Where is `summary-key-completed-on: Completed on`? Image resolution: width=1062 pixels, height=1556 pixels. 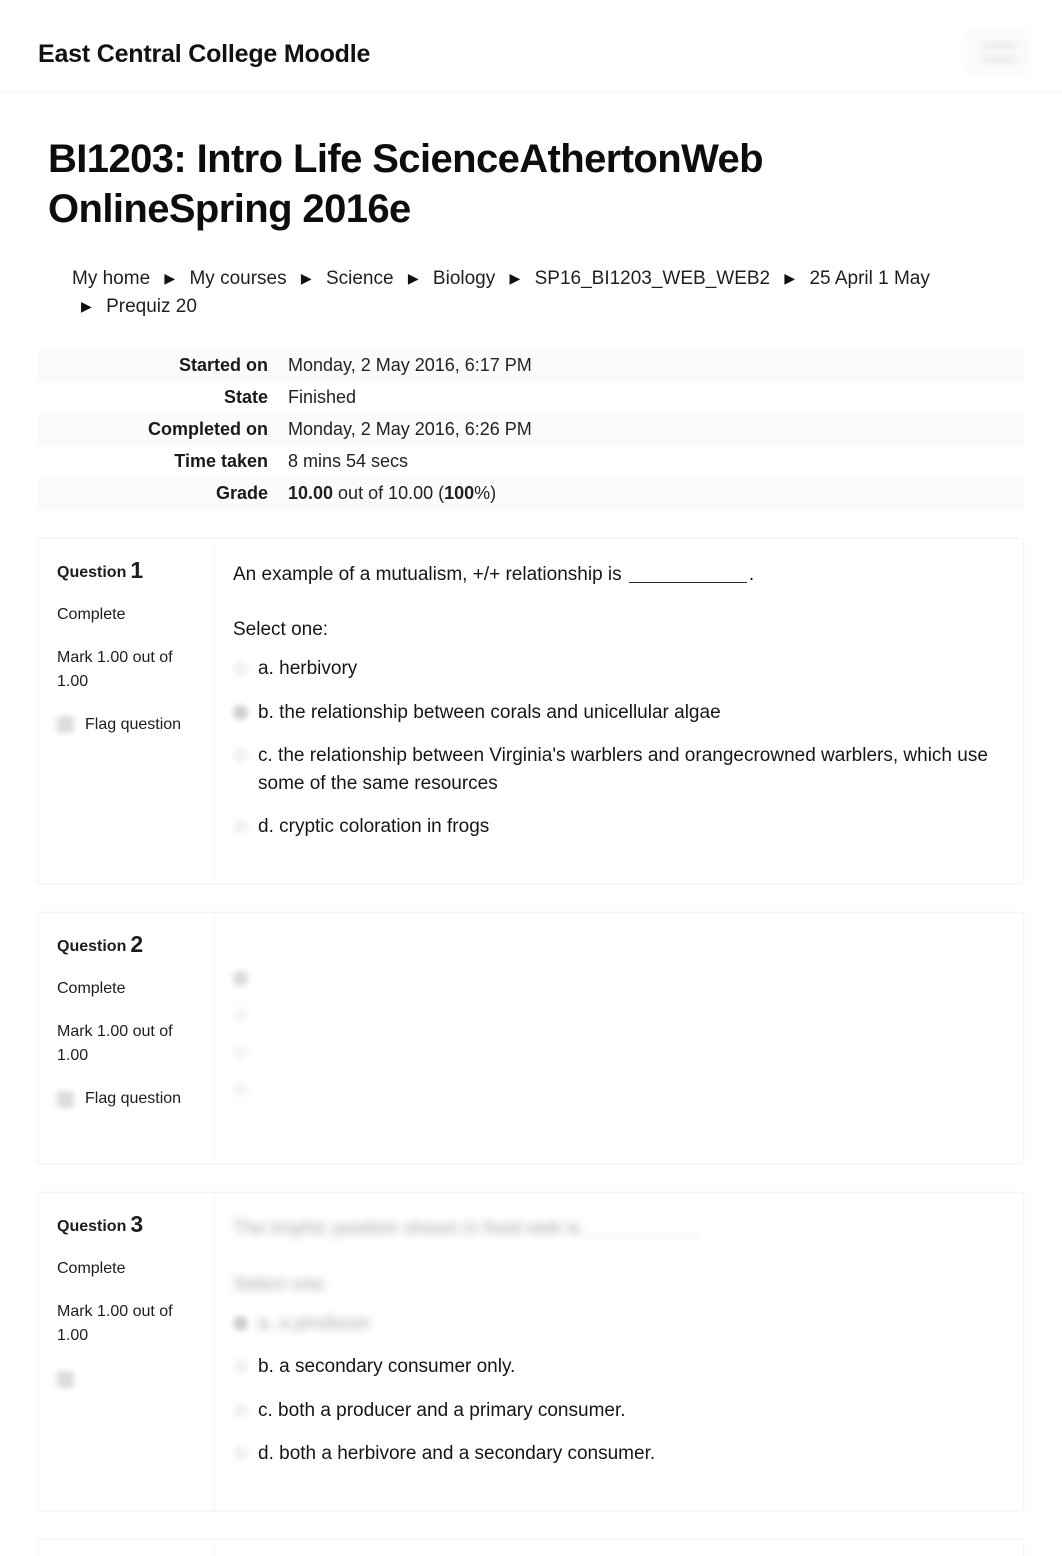
summary-key-completed-on: Completed on is located at coordinates (208, 429).